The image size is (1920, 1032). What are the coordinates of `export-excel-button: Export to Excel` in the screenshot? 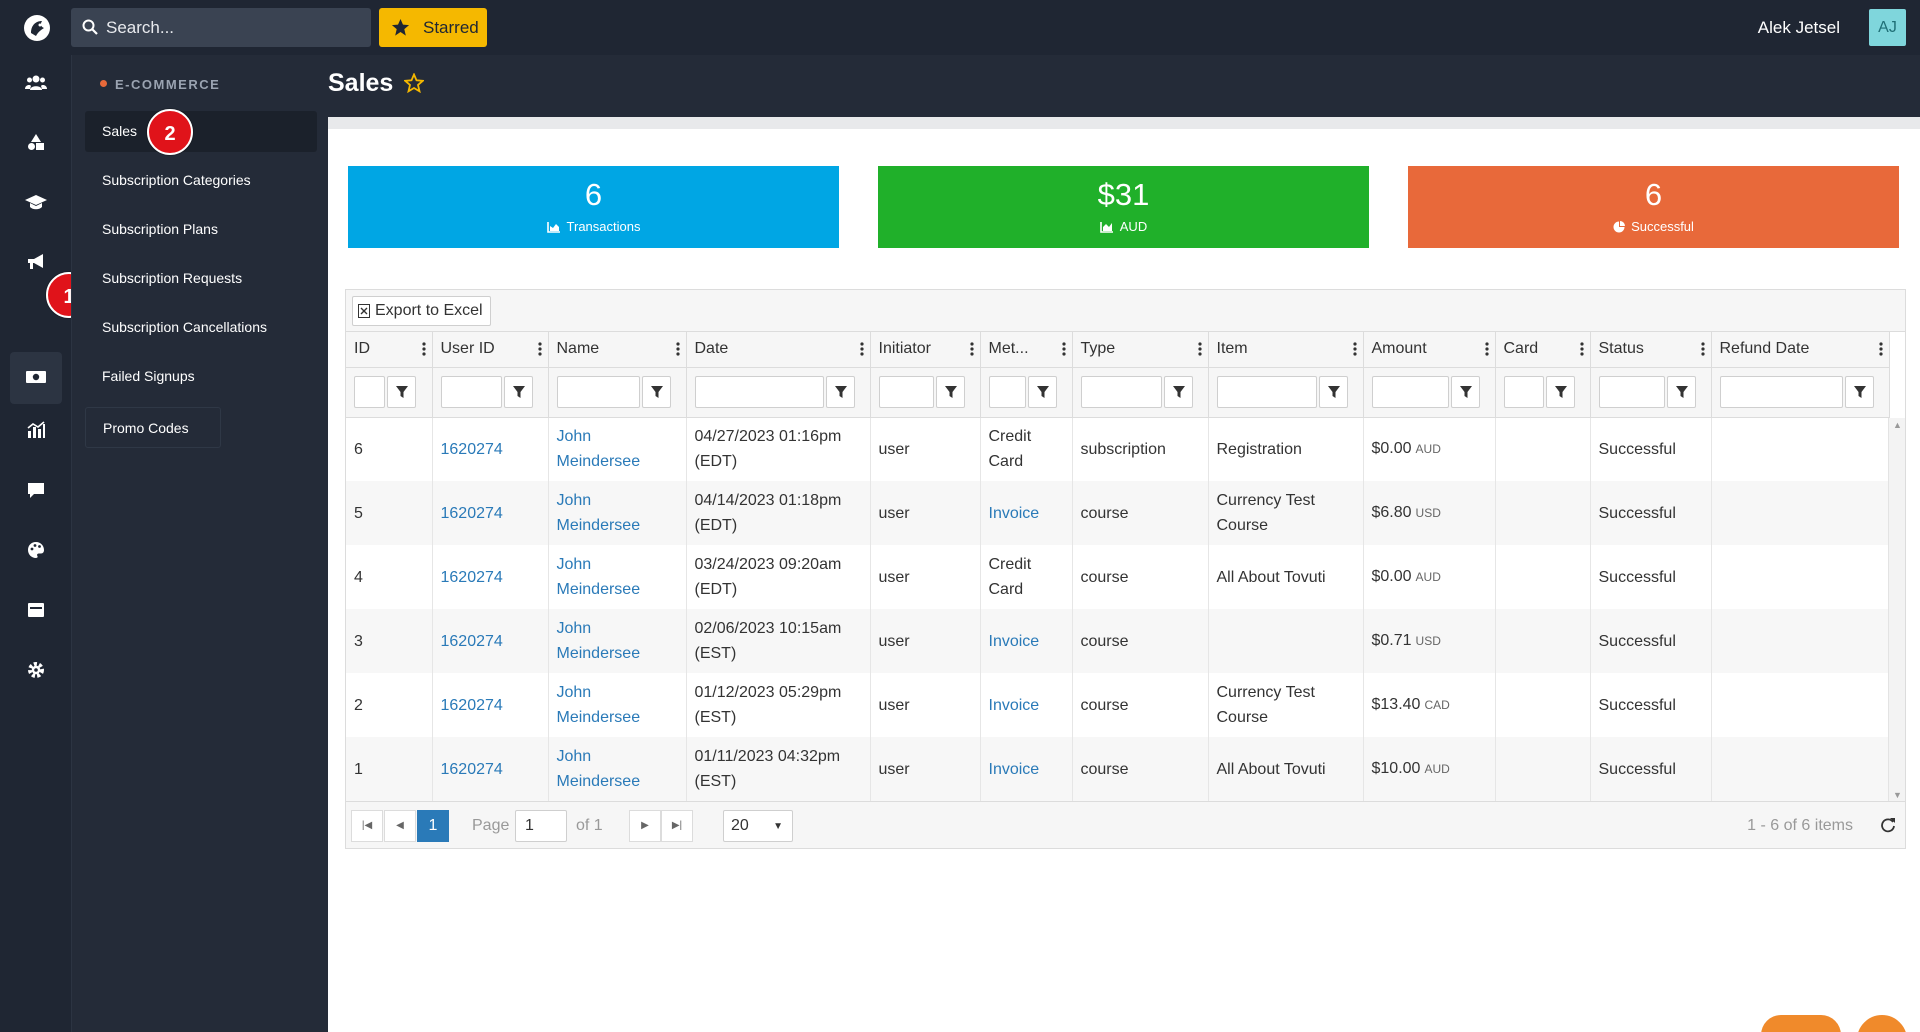 It's located at (421, 311).